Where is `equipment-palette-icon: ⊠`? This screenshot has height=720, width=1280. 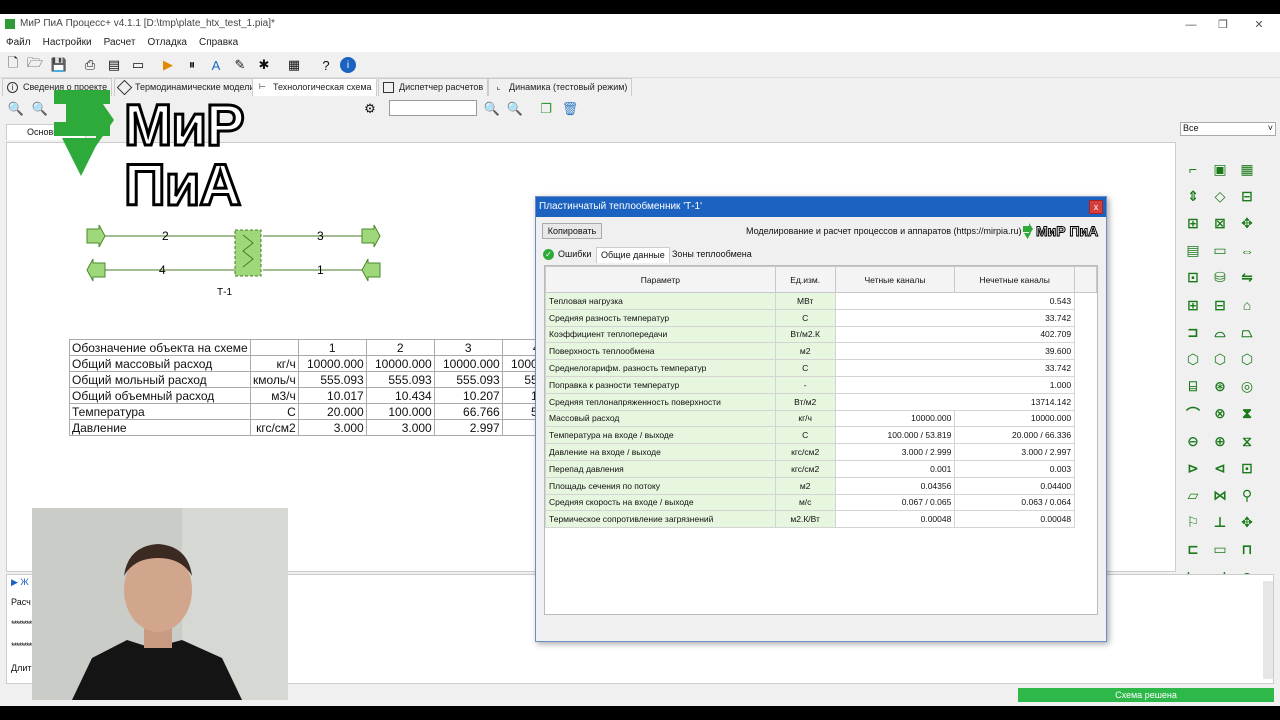
equipment-palette-icon: ⊠ is located at coordinates (1220, 223).